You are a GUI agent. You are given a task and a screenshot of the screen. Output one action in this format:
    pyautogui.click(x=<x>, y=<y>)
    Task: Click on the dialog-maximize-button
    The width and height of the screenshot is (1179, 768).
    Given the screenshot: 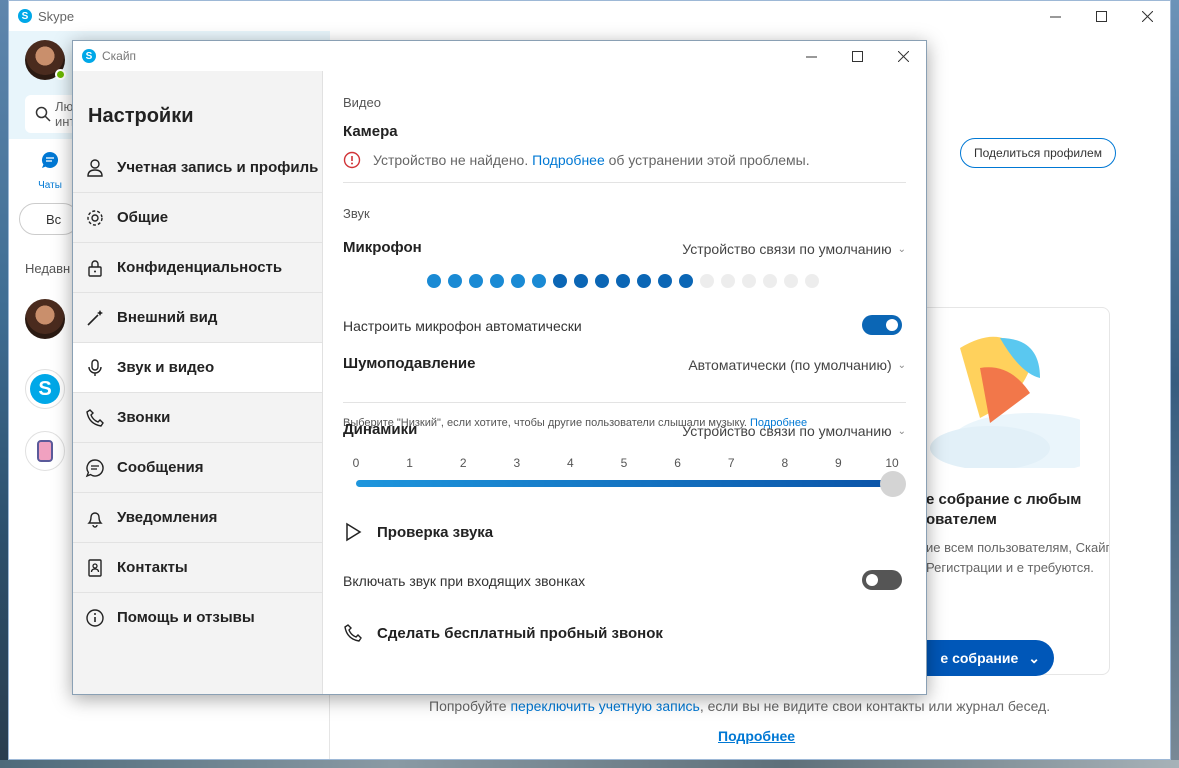 What is the action you would take?
    pyautogui.click(x=857, y=56)
    